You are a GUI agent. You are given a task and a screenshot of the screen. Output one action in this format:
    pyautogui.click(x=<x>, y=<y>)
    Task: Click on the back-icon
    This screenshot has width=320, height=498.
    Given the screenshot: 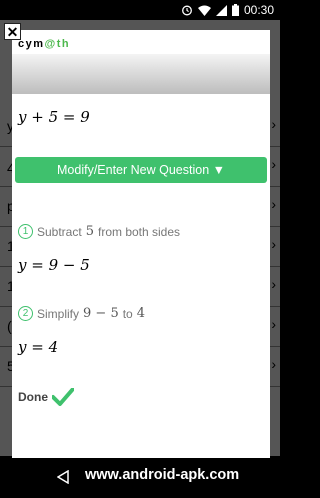 What is the action you would take?
    pyautogui.click(x=63, y=477)
    